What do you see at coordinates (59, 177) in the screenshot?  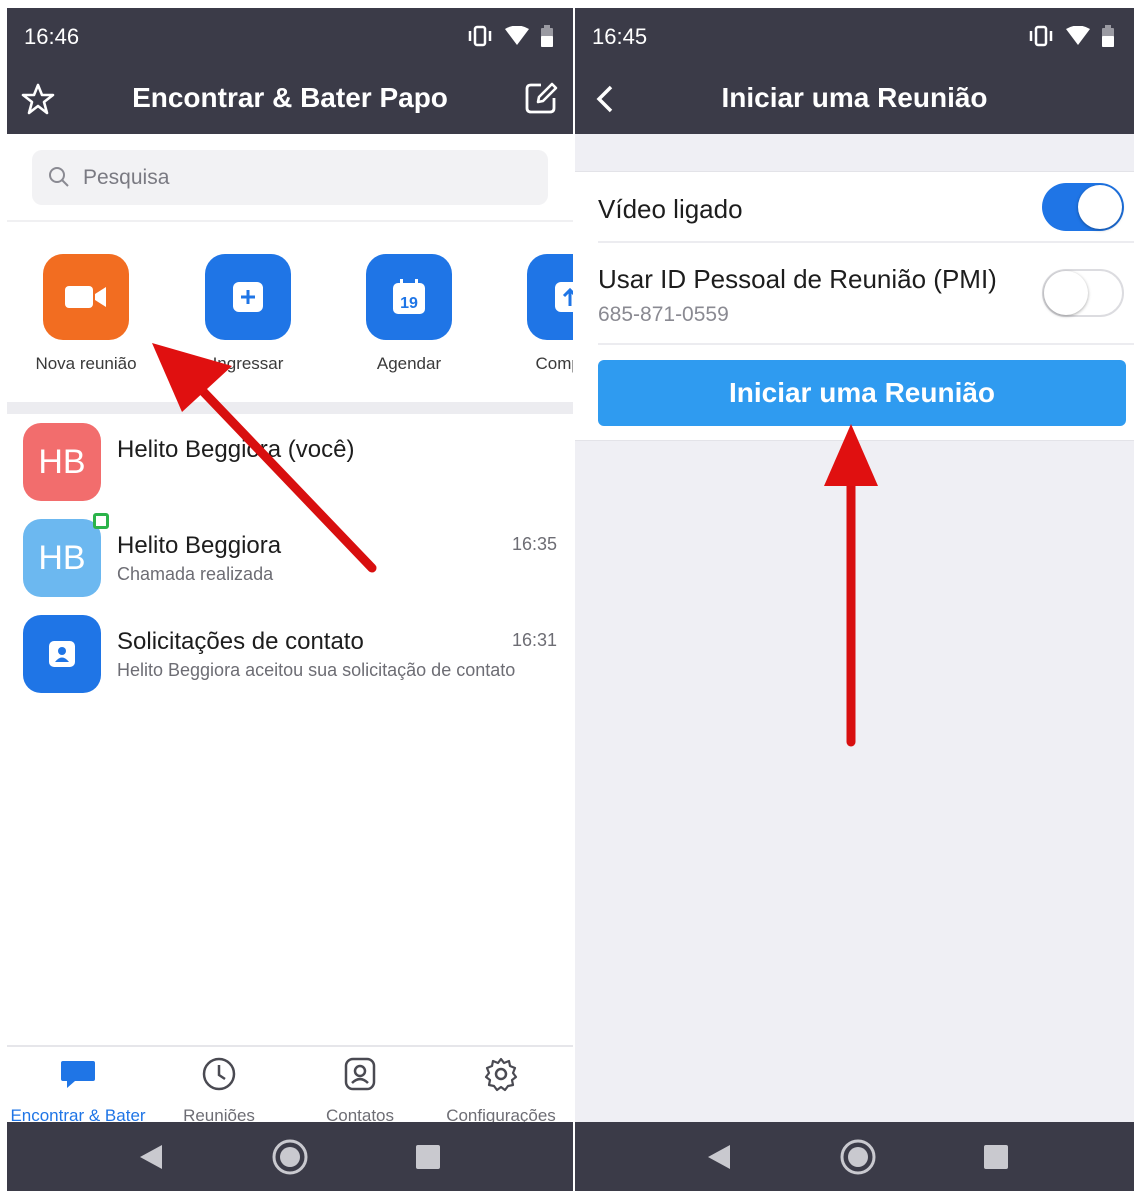 I see `search-icon` at bounding box center [59, 177].